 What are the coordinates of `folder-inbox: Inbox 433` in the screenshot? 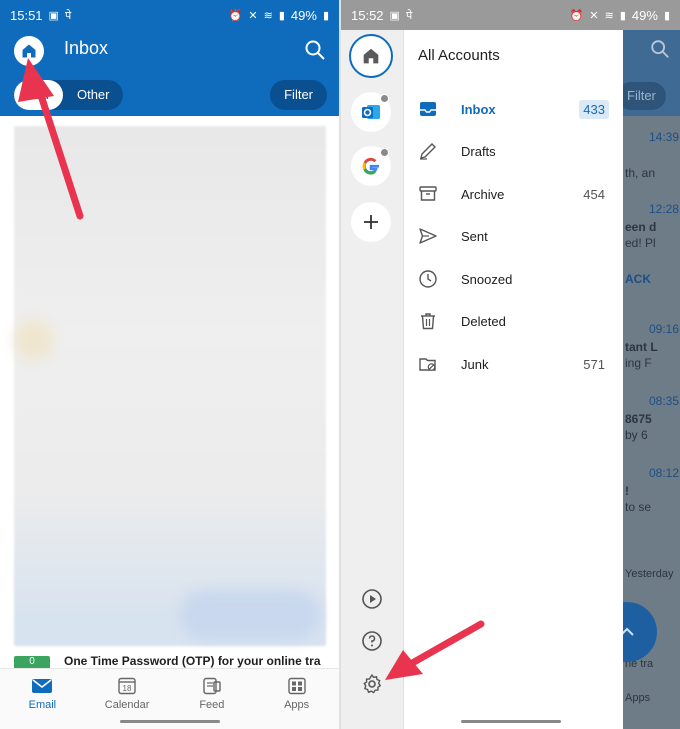 It's located at (513, 109).